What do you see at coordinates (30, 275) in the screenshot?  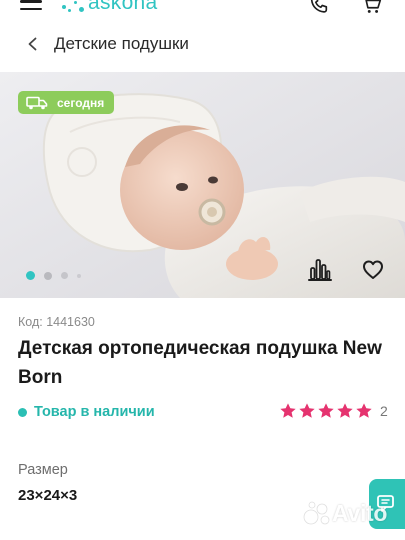 I see `pagination-dot-active` at bounding box center [30, 275].